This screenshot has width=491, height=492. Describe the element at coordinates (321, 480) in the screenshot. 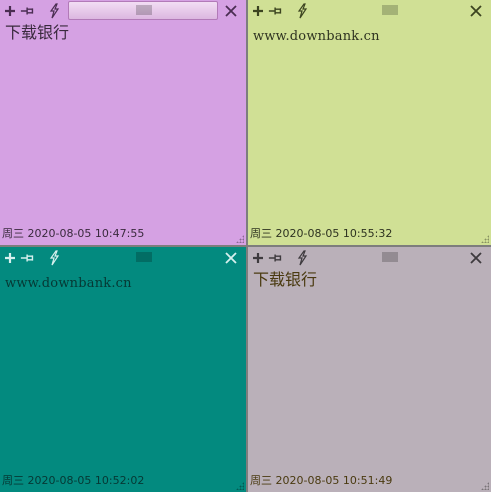

I see `note-timestamp: 周三 2020-08-05 10:51:49` at that location.